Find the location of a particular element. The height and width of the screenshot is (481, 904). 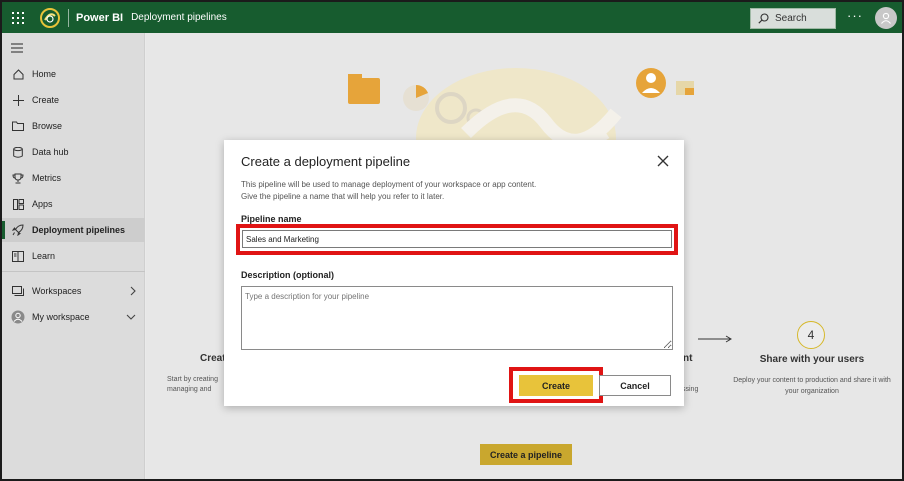

nav-item-workspaces: Workspaces is located at coordinates (73, 291).